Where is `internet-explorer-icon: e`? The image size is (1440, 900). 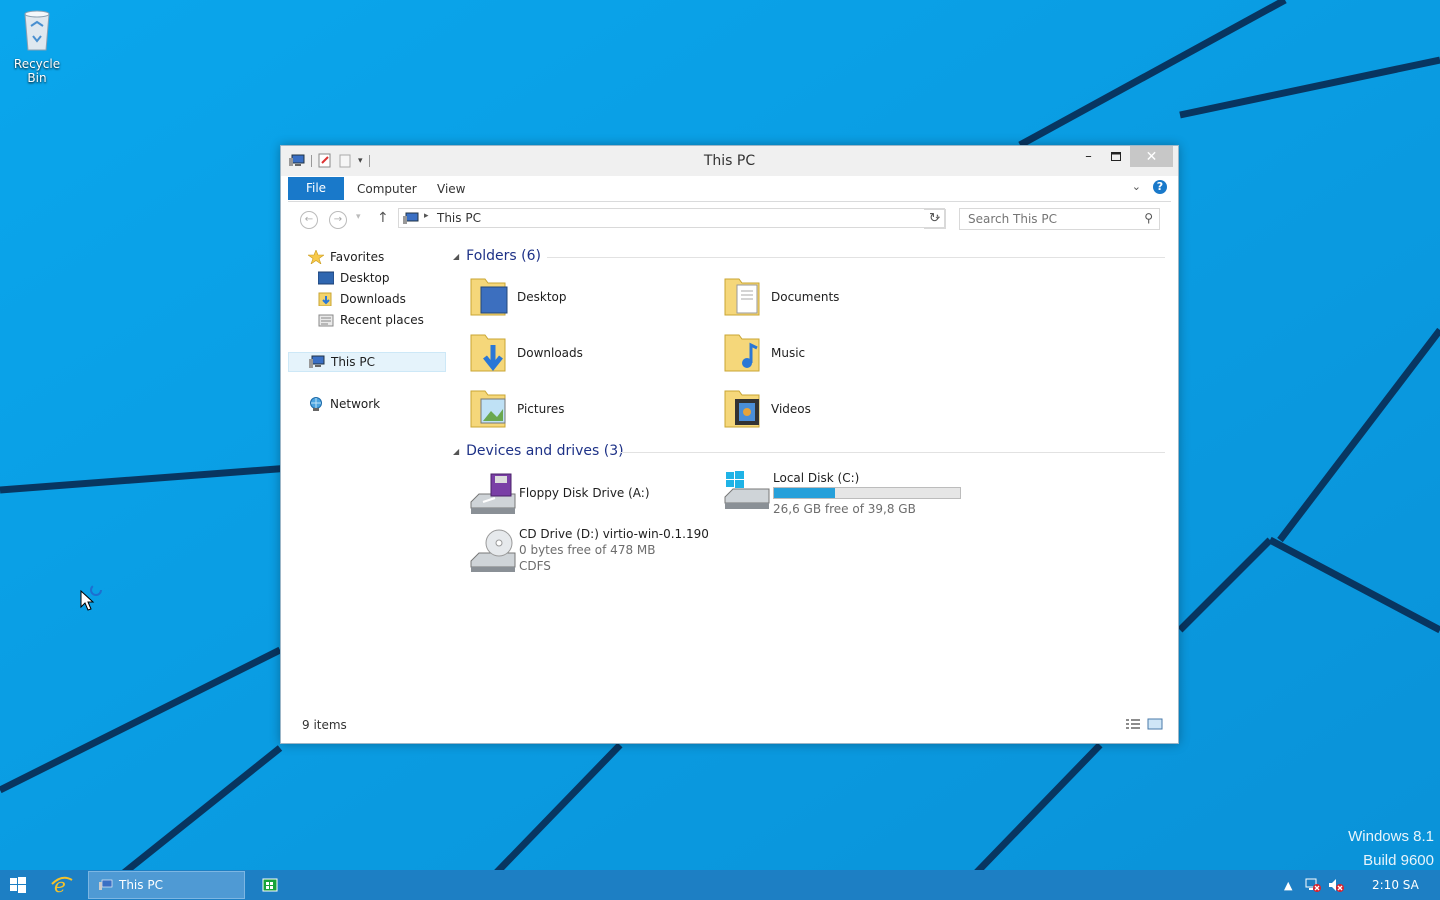 internet-explorer-icon: e is located at coordinates (62, 885).